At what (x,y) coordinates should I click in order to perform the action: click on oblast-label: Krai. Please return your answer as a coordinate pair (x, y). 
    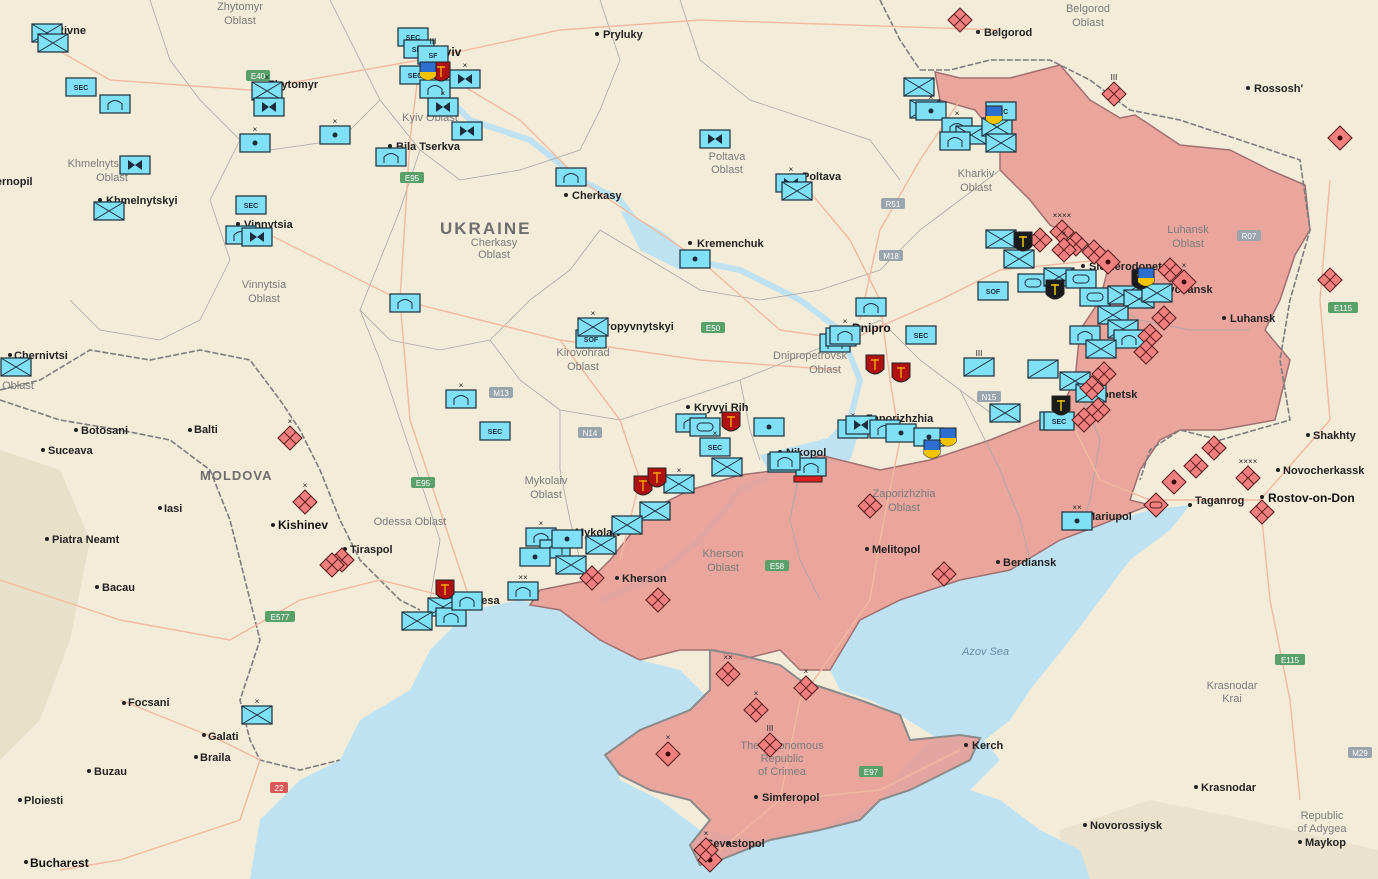
    Looking at the image, I should click on (1232, 699).